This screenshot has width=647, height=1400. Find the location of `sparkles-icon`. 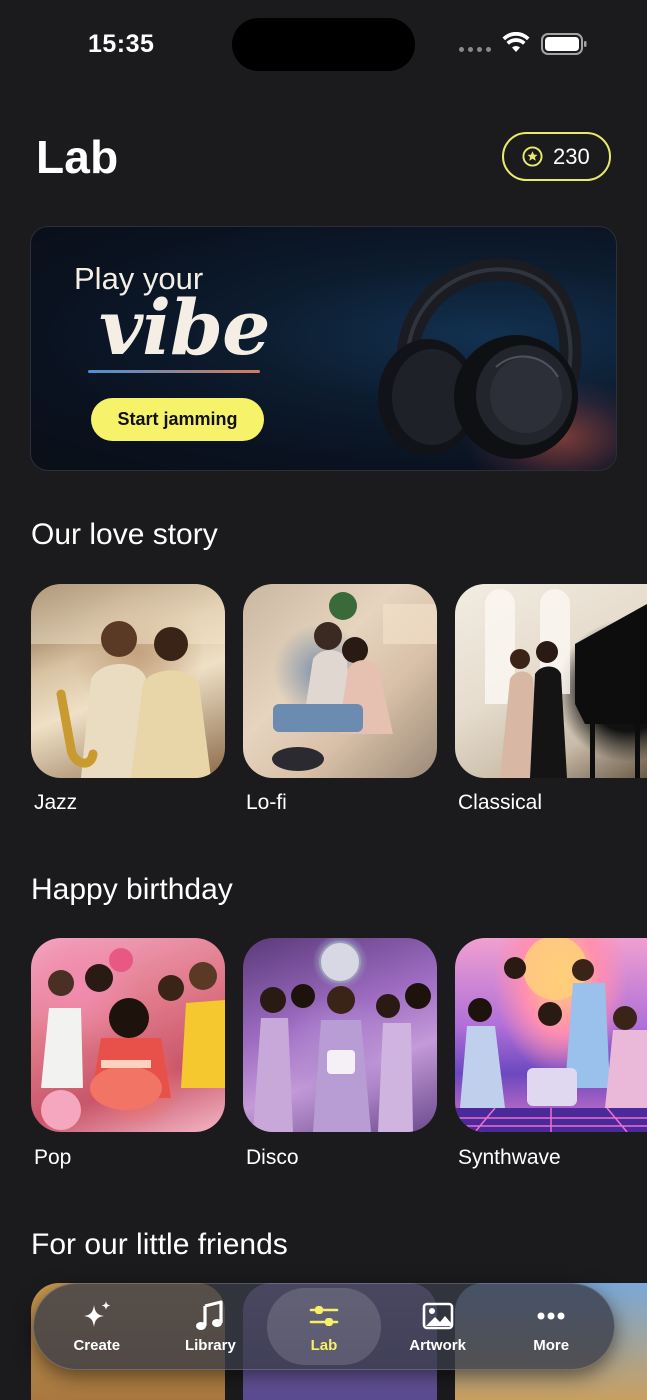

sparkles-icon is located at coordinates (97, 1314).